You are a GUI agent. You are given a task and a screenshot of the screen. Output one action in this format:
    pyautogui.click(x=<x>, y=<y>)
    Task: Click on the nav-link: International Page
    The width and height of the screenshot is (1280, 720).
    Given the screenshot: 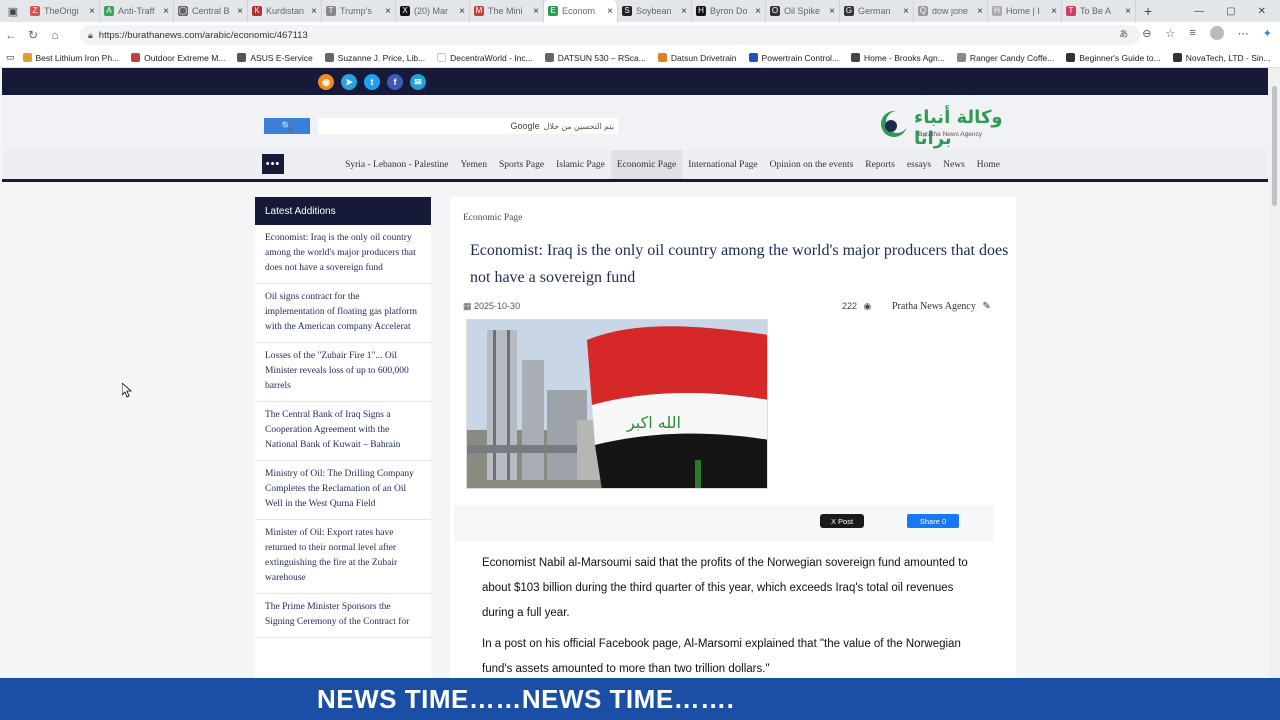 What is the action you would take?
    pyautogui.click(x=722, y=164)
    